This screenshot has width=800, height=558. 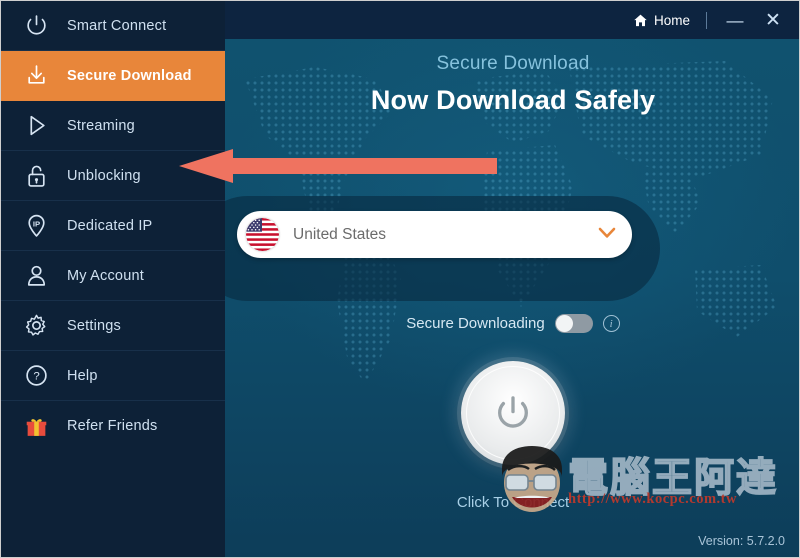 I want to click on home-button: Home, so click(x=661, y=20).